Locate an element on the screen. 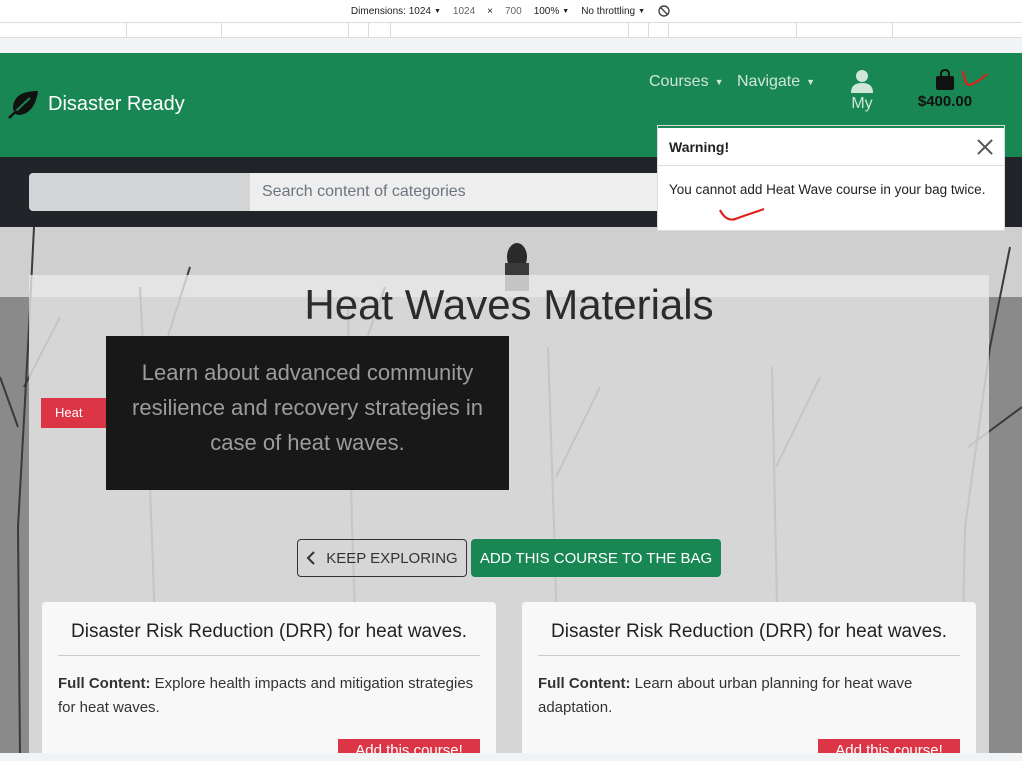  media-query-ruler is located at coordinates (511, 30).